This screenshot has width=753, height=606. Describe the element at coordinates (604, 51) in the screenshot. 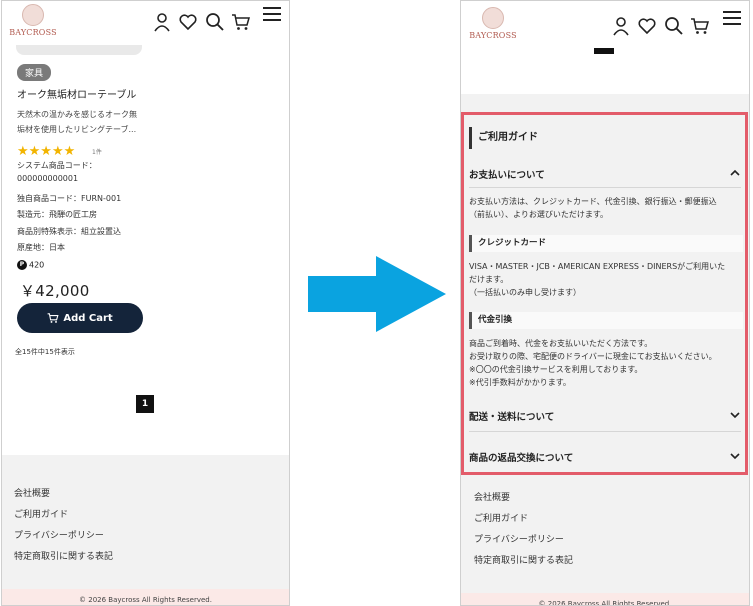

I see `page-marker` at that location.